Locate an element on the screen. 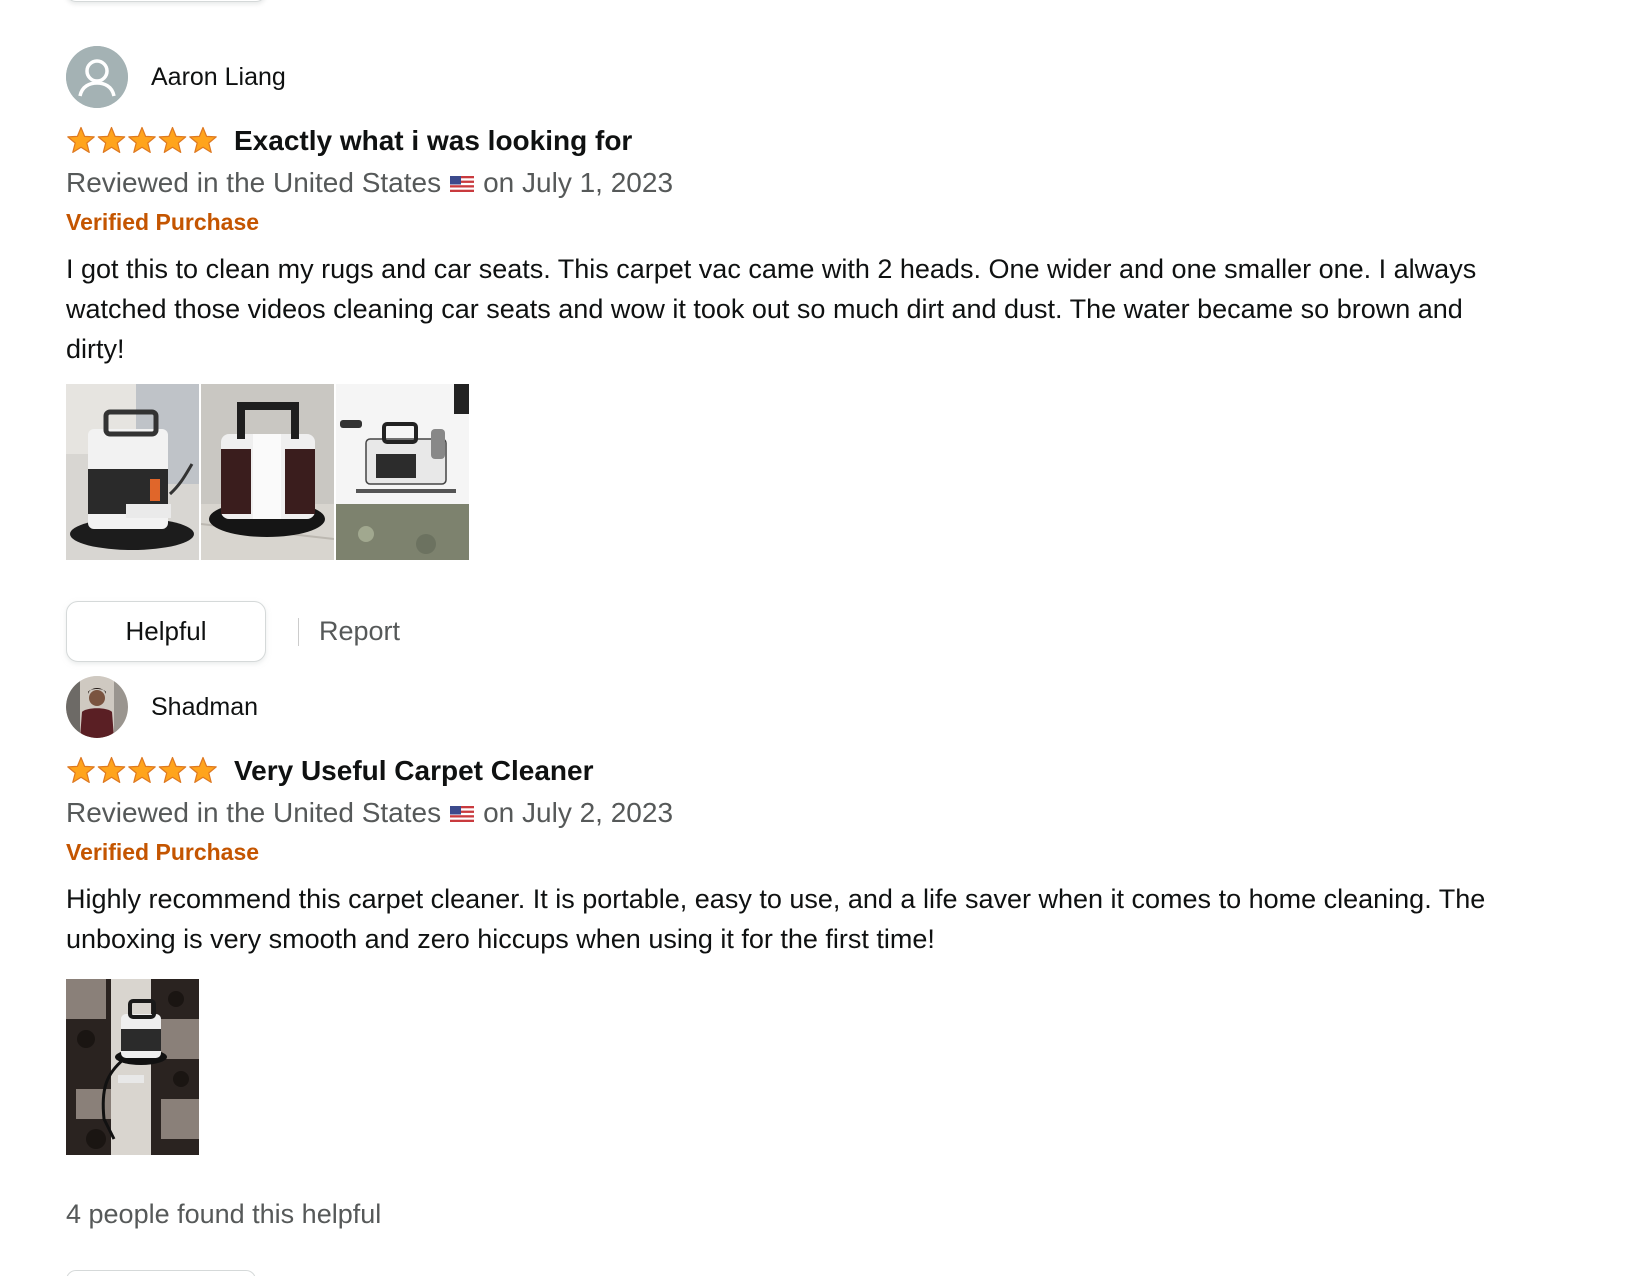  reviewer-name: Aaron Liang is located at coordinates (218, 77).